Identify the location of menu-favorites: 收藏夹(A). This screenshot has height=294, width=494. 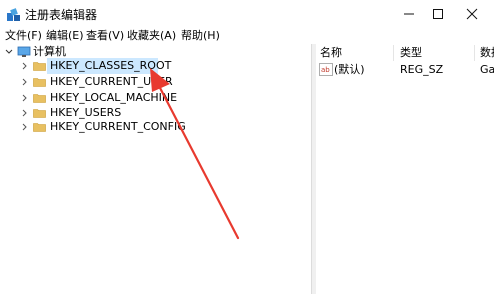
(151, 36).